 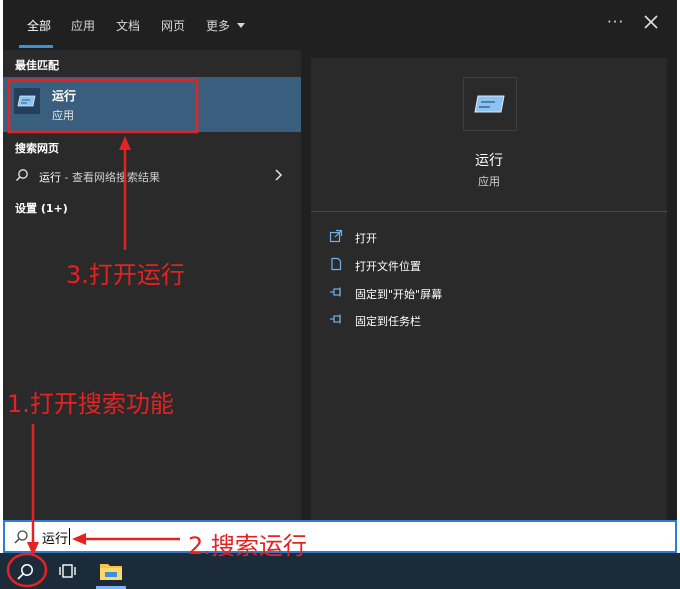 I want to click on annotation-step-3: 3.打开运行, so click(x=125, y=275).